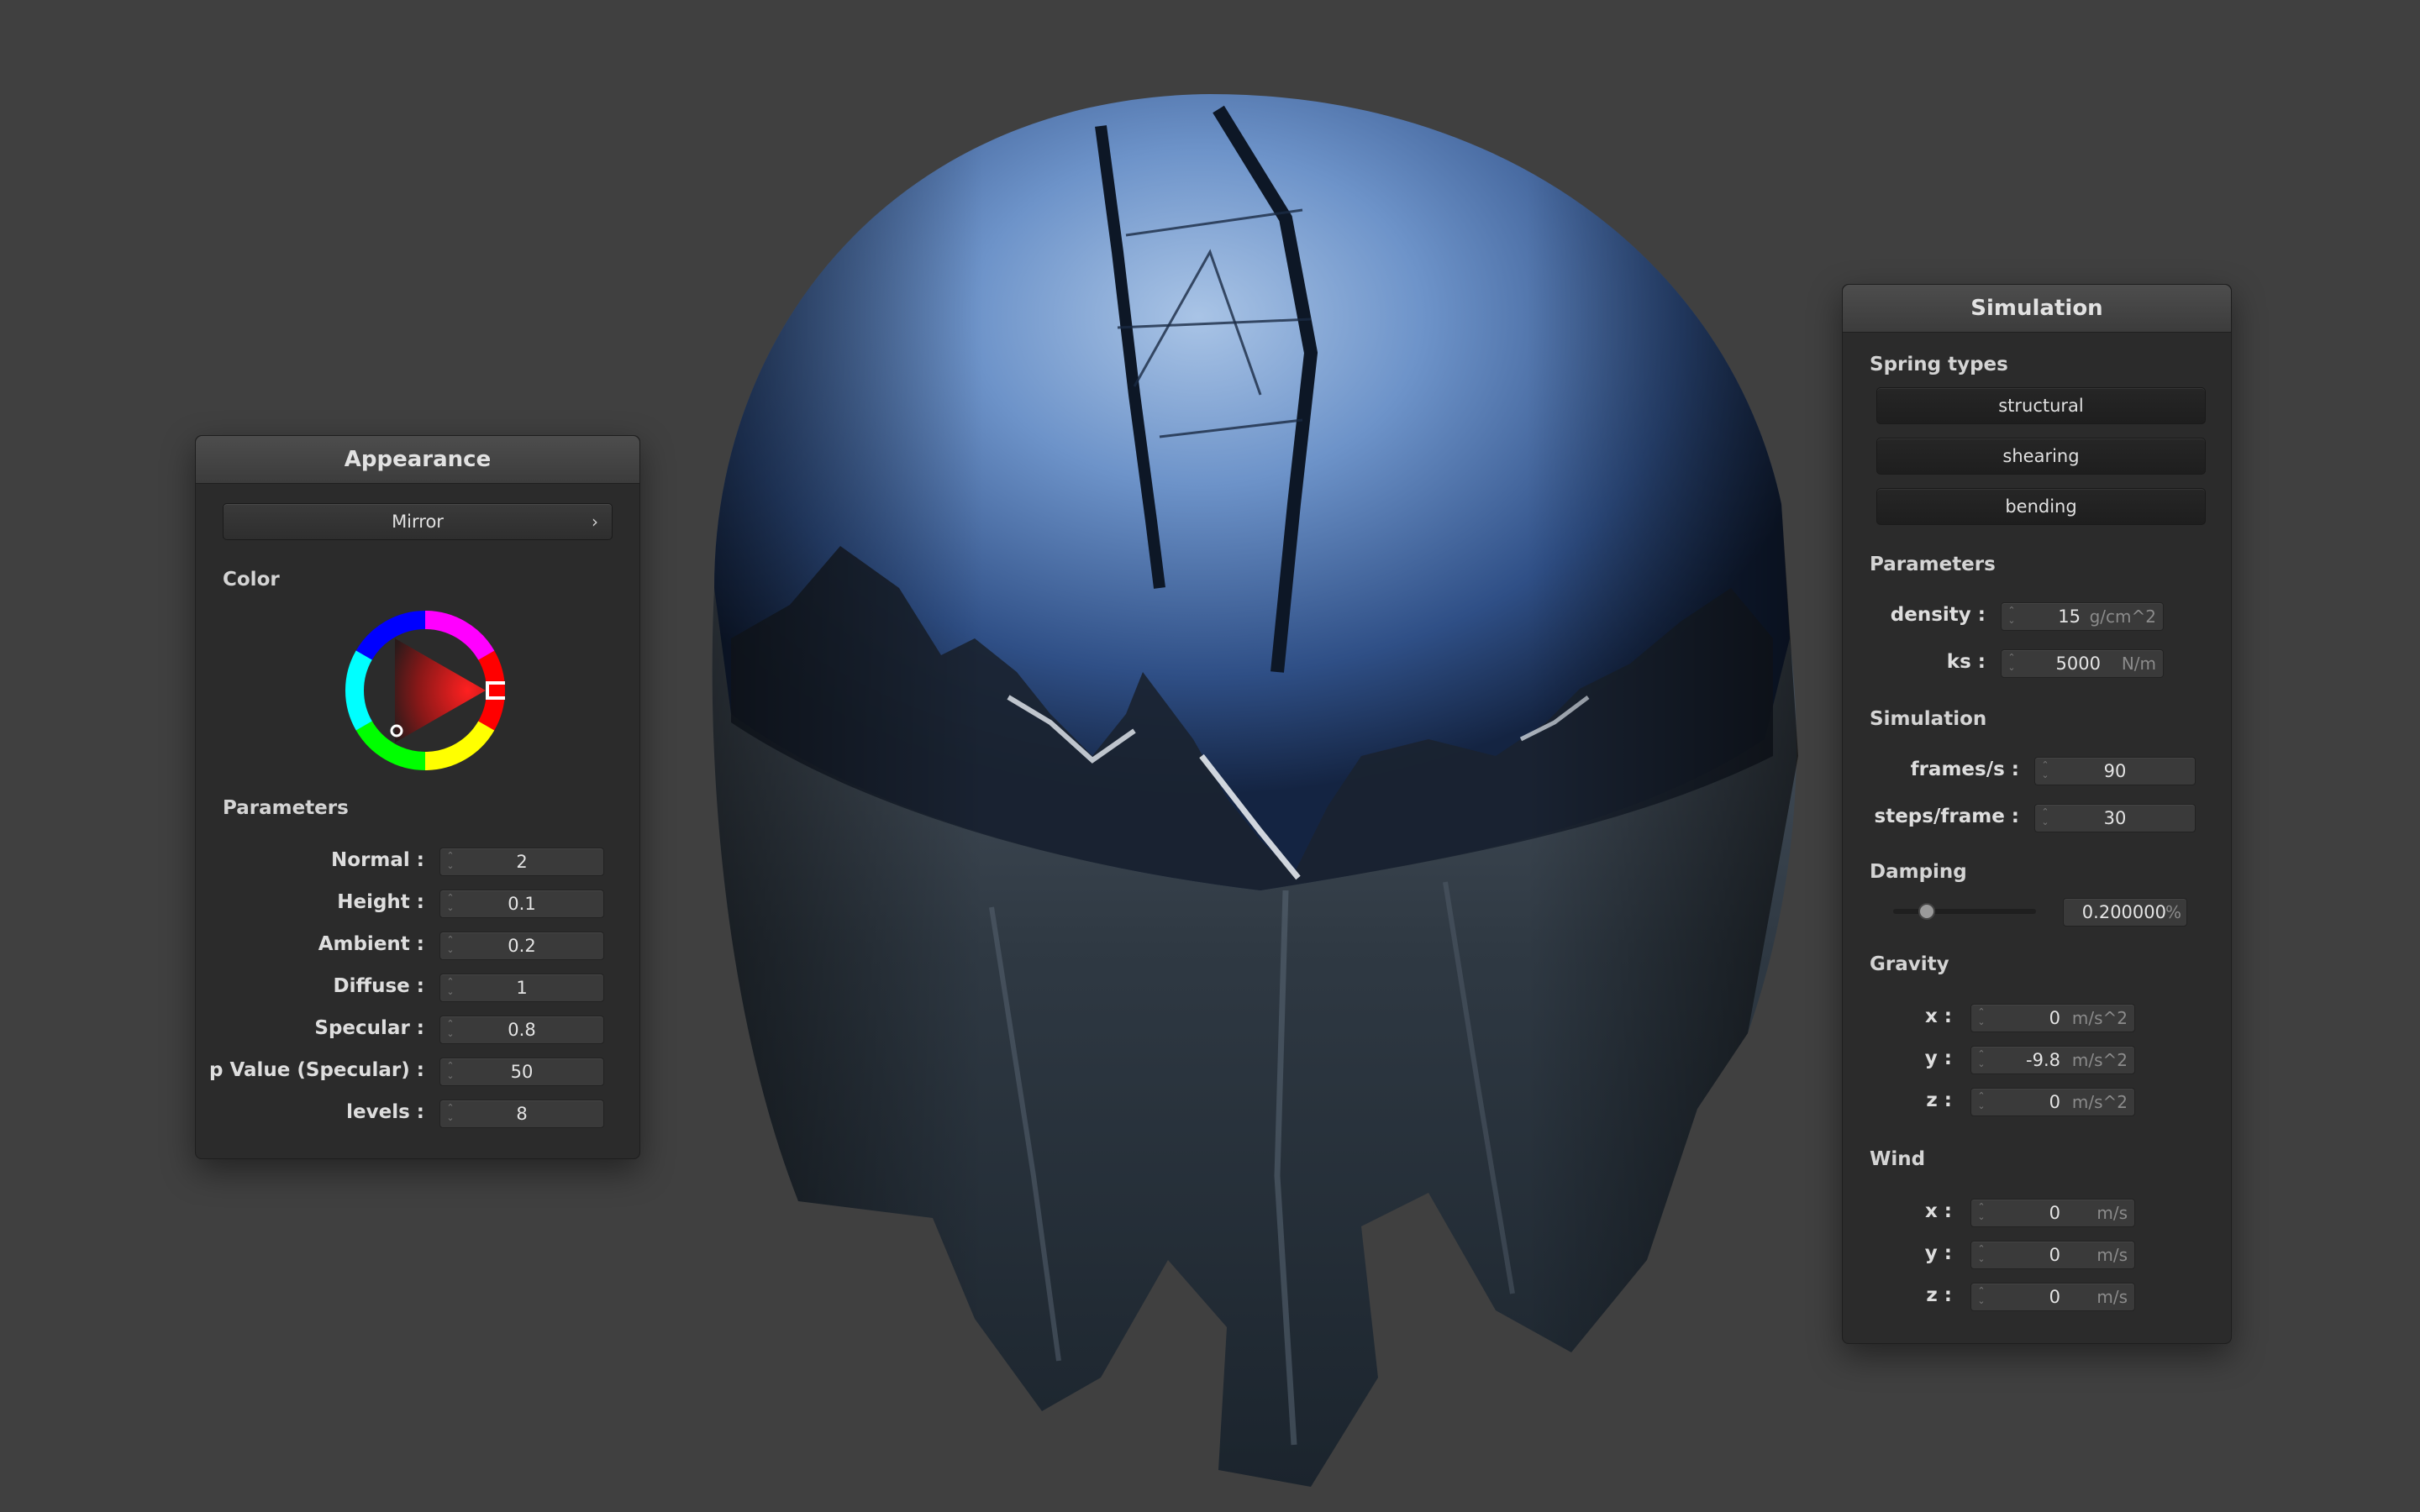 This screenshot has width=2420, height=1512. I want to click on param-input: ⌃ ⌄ 1, so click(522, 988).